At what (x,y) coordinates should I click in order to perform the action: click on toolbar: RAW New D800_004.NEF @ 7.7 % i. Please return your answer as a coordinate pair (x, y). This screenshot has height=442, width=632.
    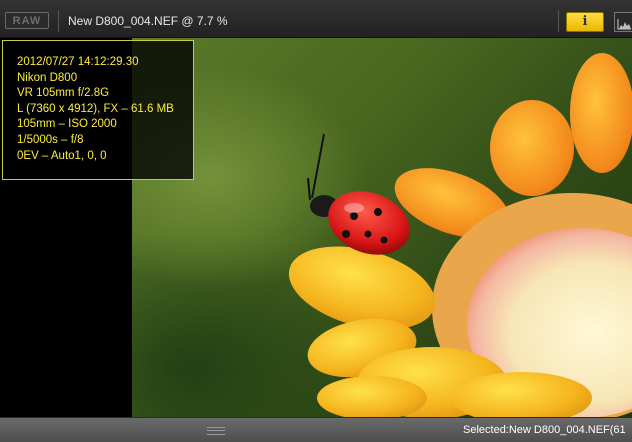
    Looking at the image, I should click on (316, 19).